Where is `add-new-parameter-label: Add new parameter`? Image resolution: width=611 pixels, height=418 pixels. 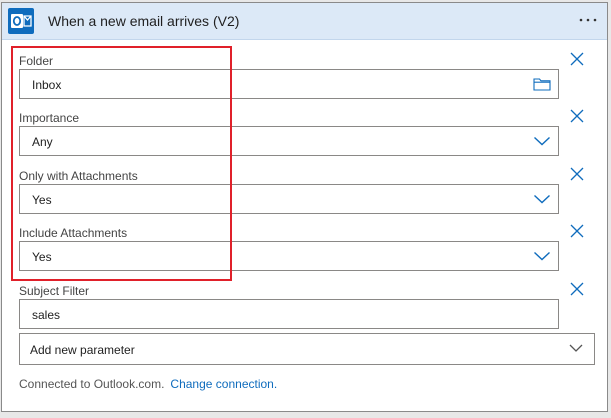 add-new-parameter-label: Add new parameter is located at coordinates (82, 350).